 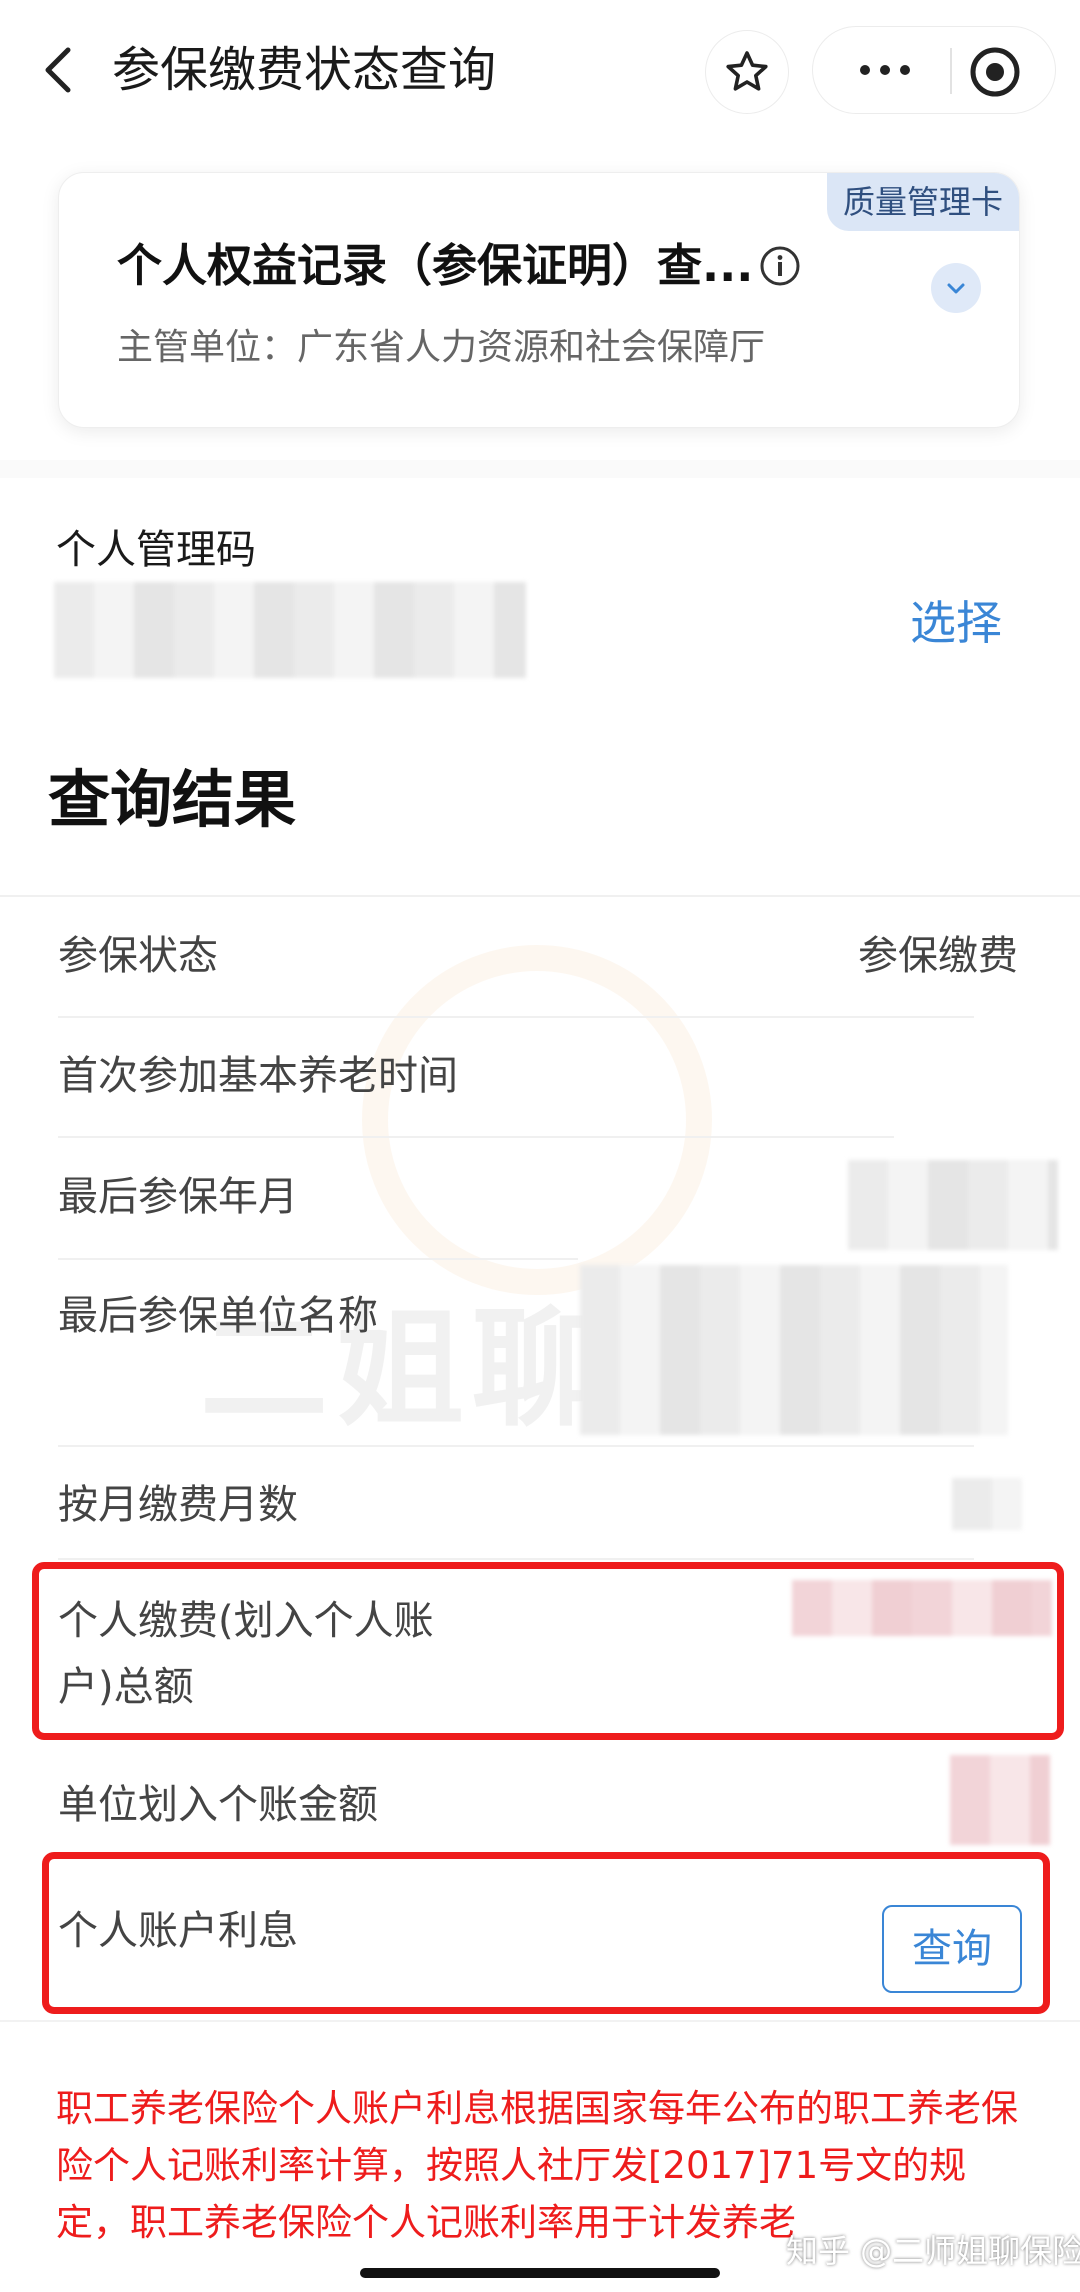 I want to click on row-label-first-pension-time: 首次参加基本养老时间, so click(x=258, y=1076).